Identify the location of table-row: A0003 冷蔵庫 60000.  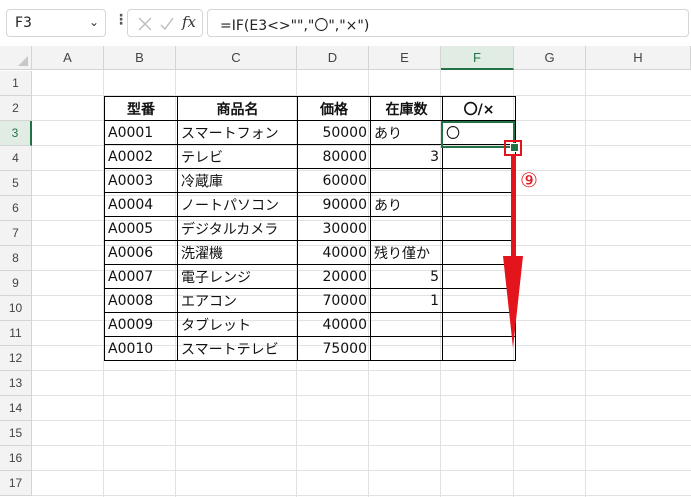
(310, 180).